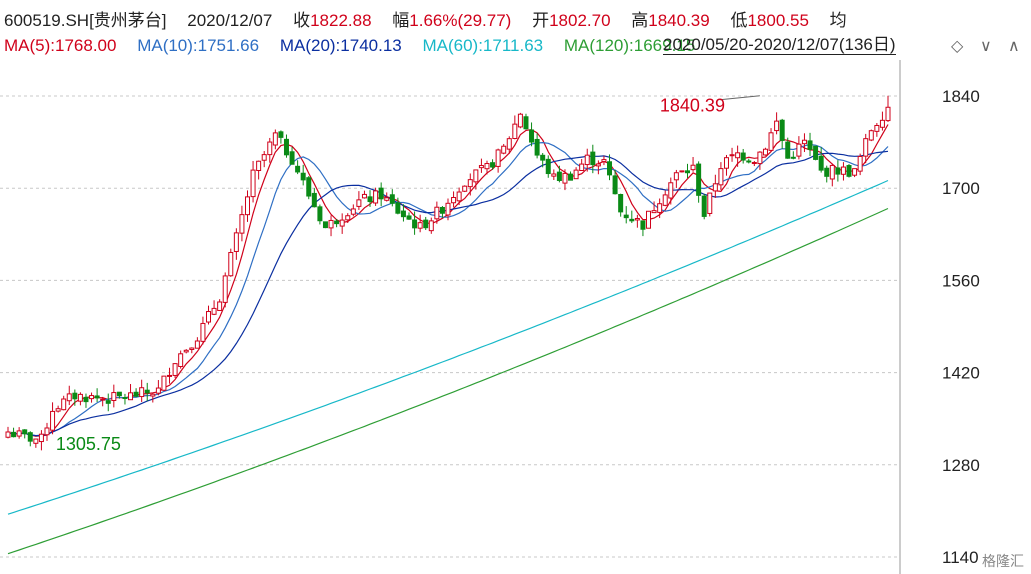 Image resolution: width=1031 pixels, height=574 pixels. What do you see at coordinates (986, 46) in the screenshot?
I see `collapse-icon: ∨` at bounding box center [986, 46].